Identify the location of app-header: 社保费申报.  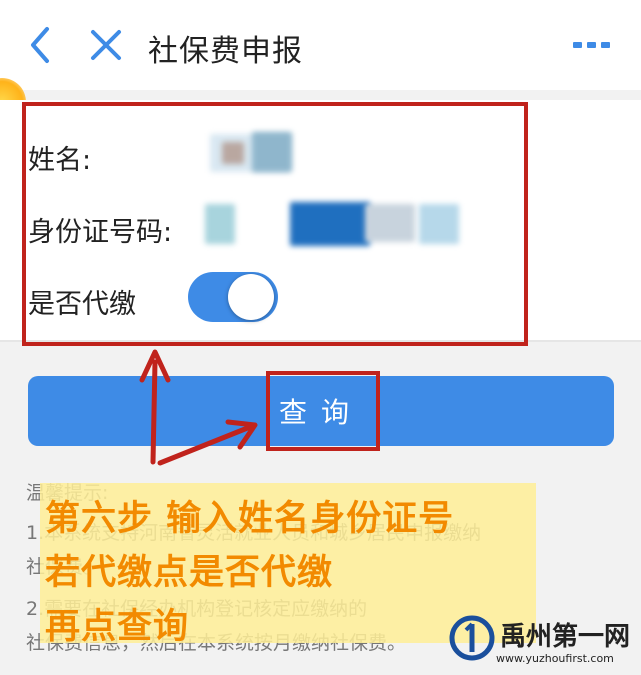
(320, 45).